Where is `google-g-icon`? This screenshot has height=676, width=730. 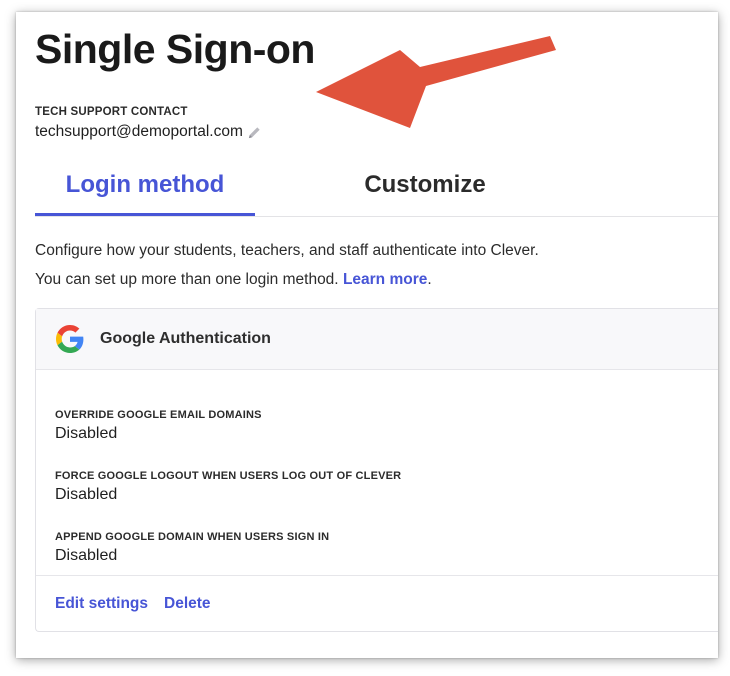
google-g-icon is located at coordinates (70, 339).